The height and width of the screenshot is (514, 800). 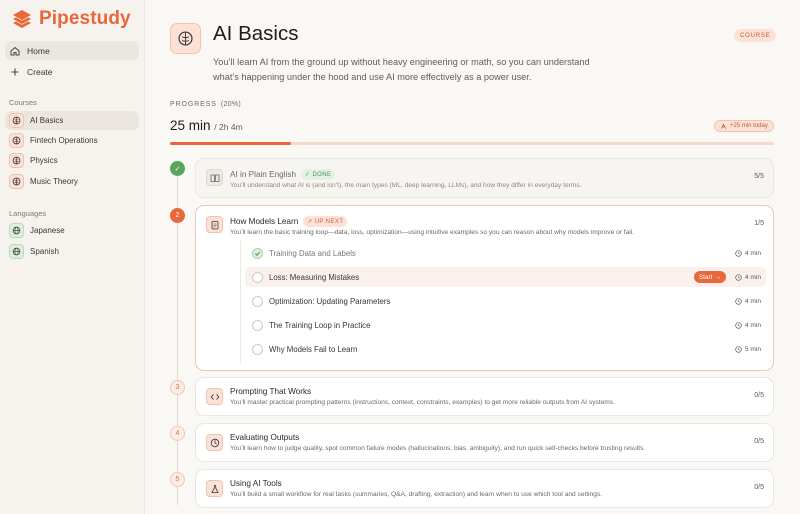 I want to click on app-logo: Pipestudy, so click(x=71, y=19).